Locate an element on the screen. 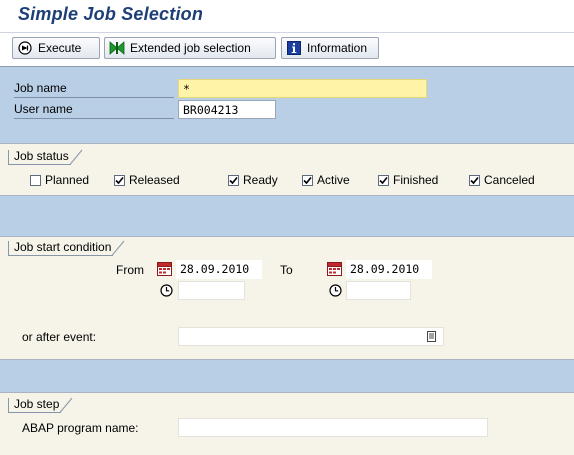 The width and height of the screenshot is (574, 455). status-canceled-label: Canceled is located at coordinates (509, 180).